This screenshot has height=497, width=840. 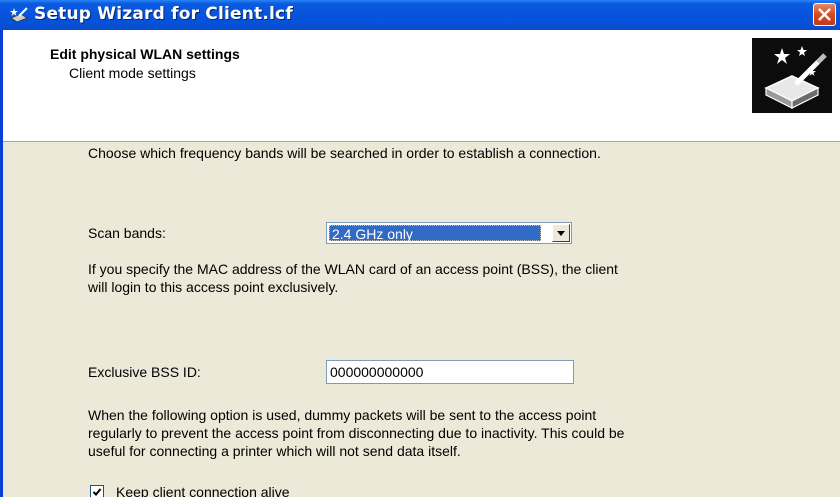 I want to click on page-title: Edit physical WLAN settings, so click(x=145, y=54).